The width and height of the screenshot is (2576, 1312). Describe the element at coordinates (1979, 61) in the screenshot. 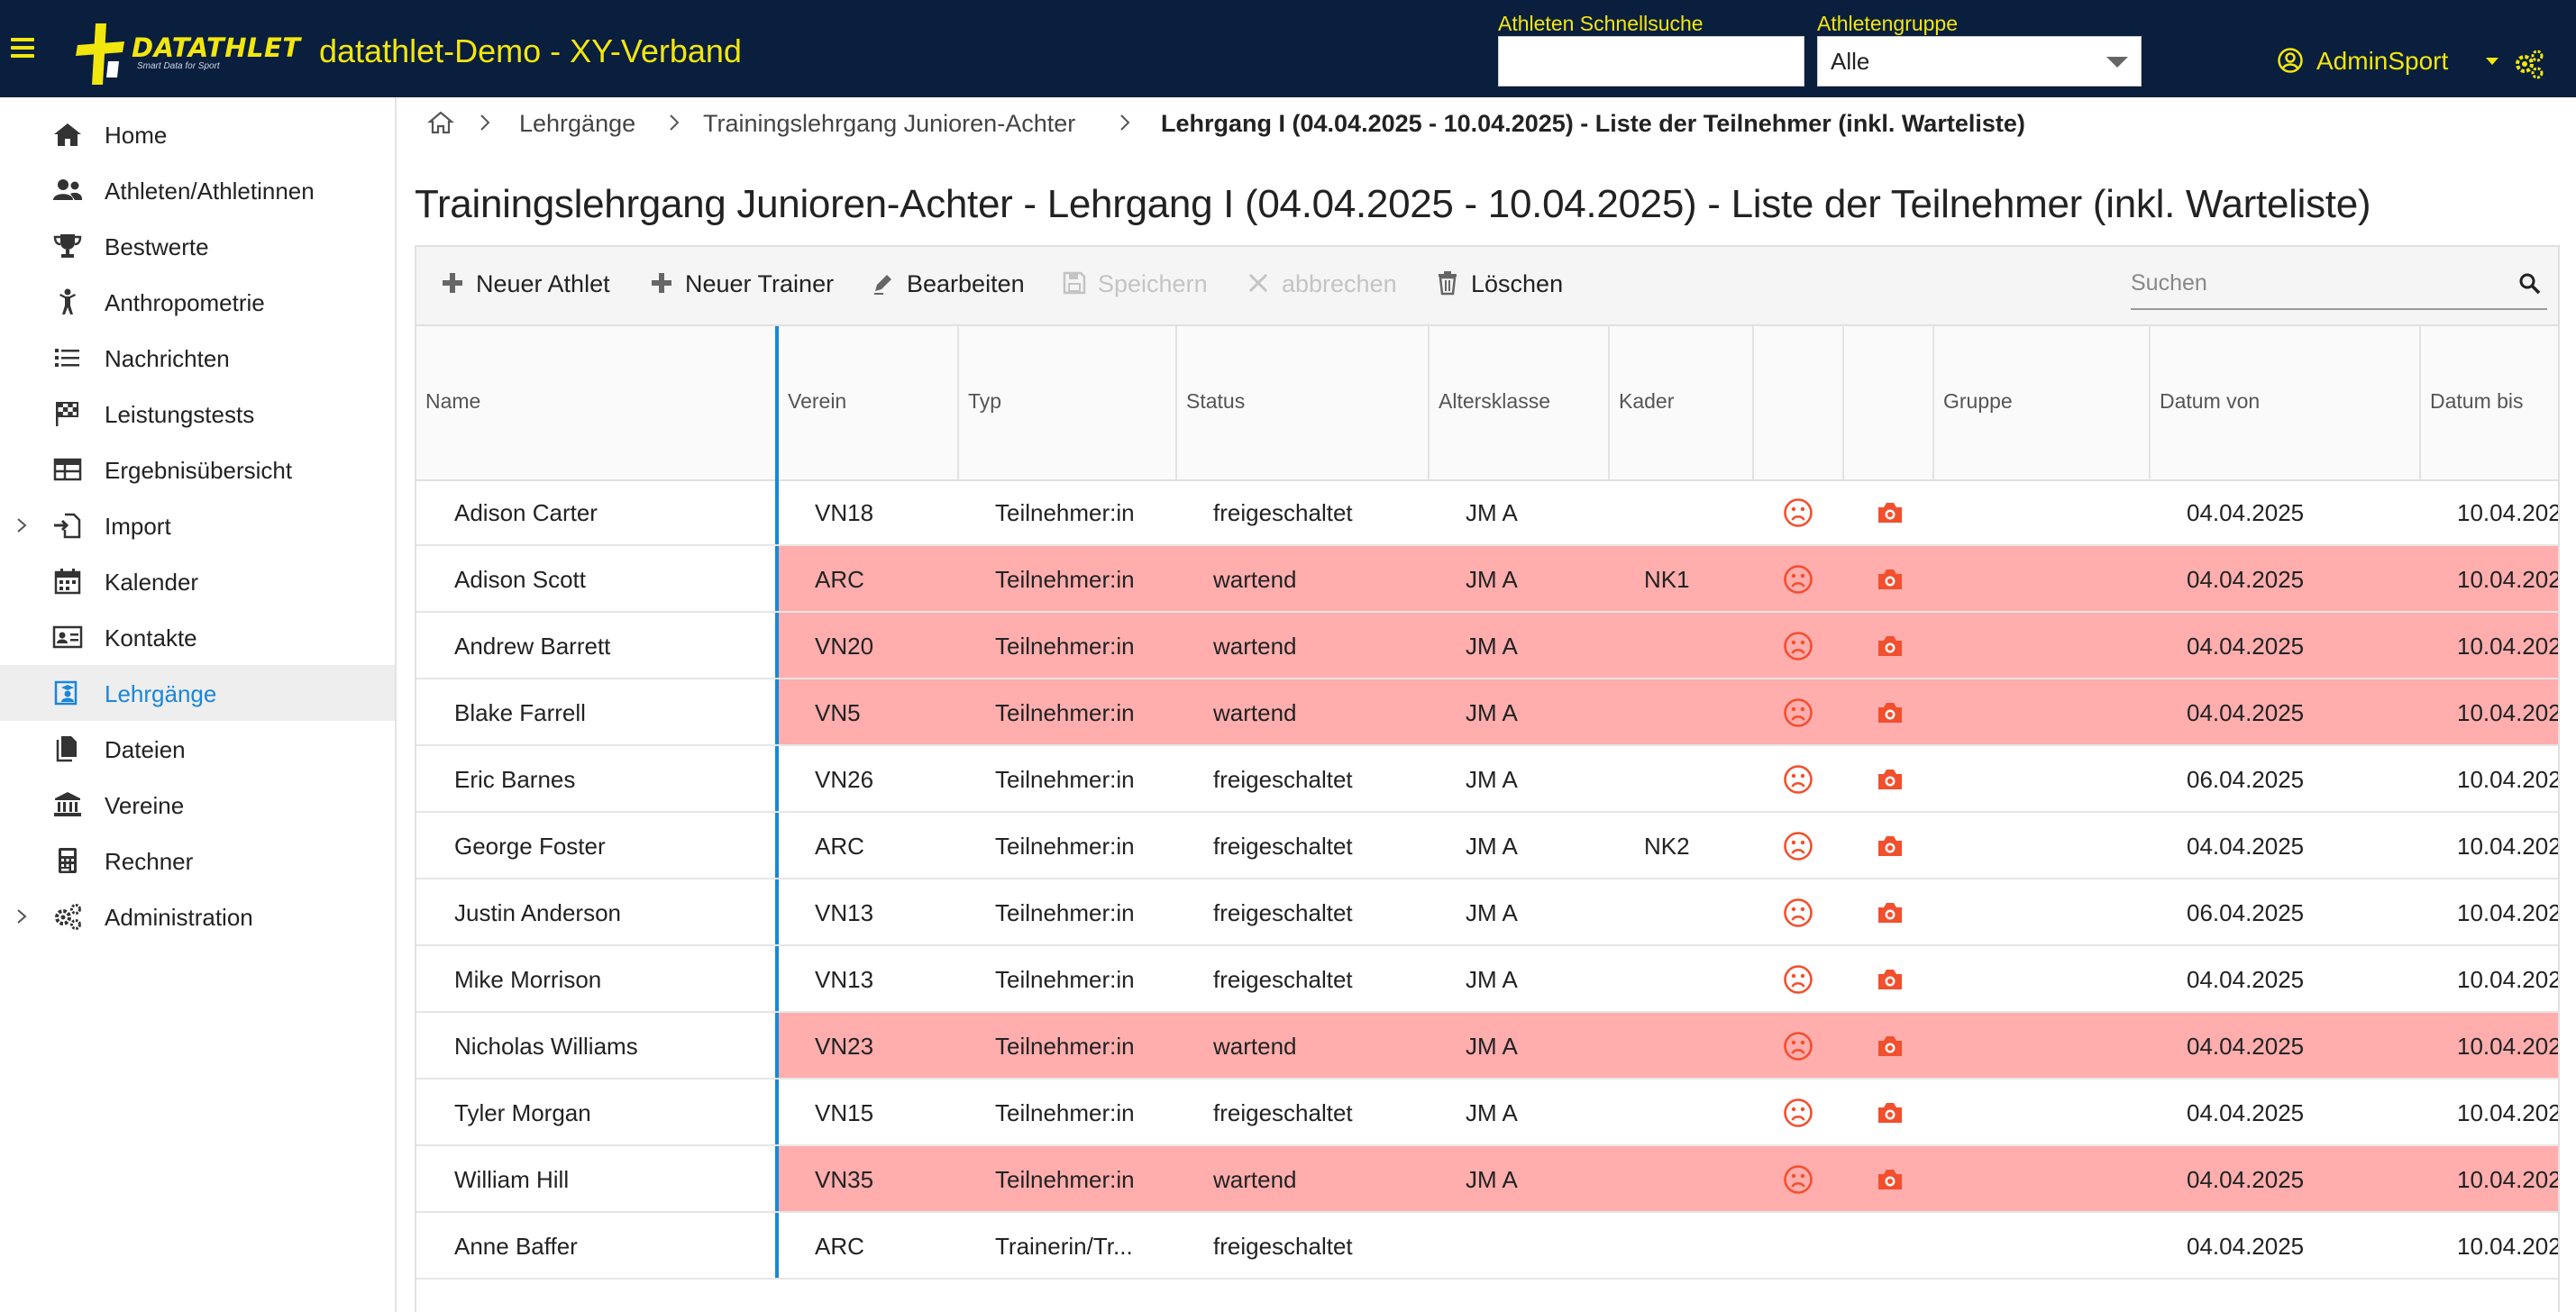

I see `athlete-group-select: Alle` at that location.